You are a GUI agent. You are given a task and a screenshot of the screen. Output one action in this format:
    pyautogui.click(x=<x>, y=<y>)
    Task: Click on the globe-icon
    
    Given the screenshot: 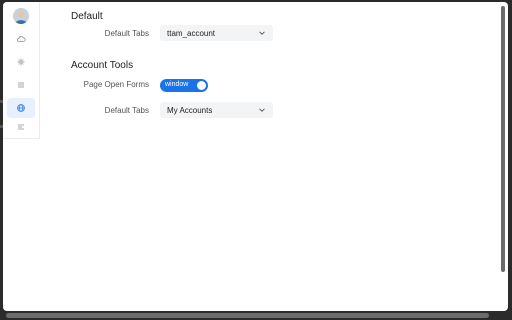 What is the action you would take?
    pyautogui.click(x=21, y=108)
    